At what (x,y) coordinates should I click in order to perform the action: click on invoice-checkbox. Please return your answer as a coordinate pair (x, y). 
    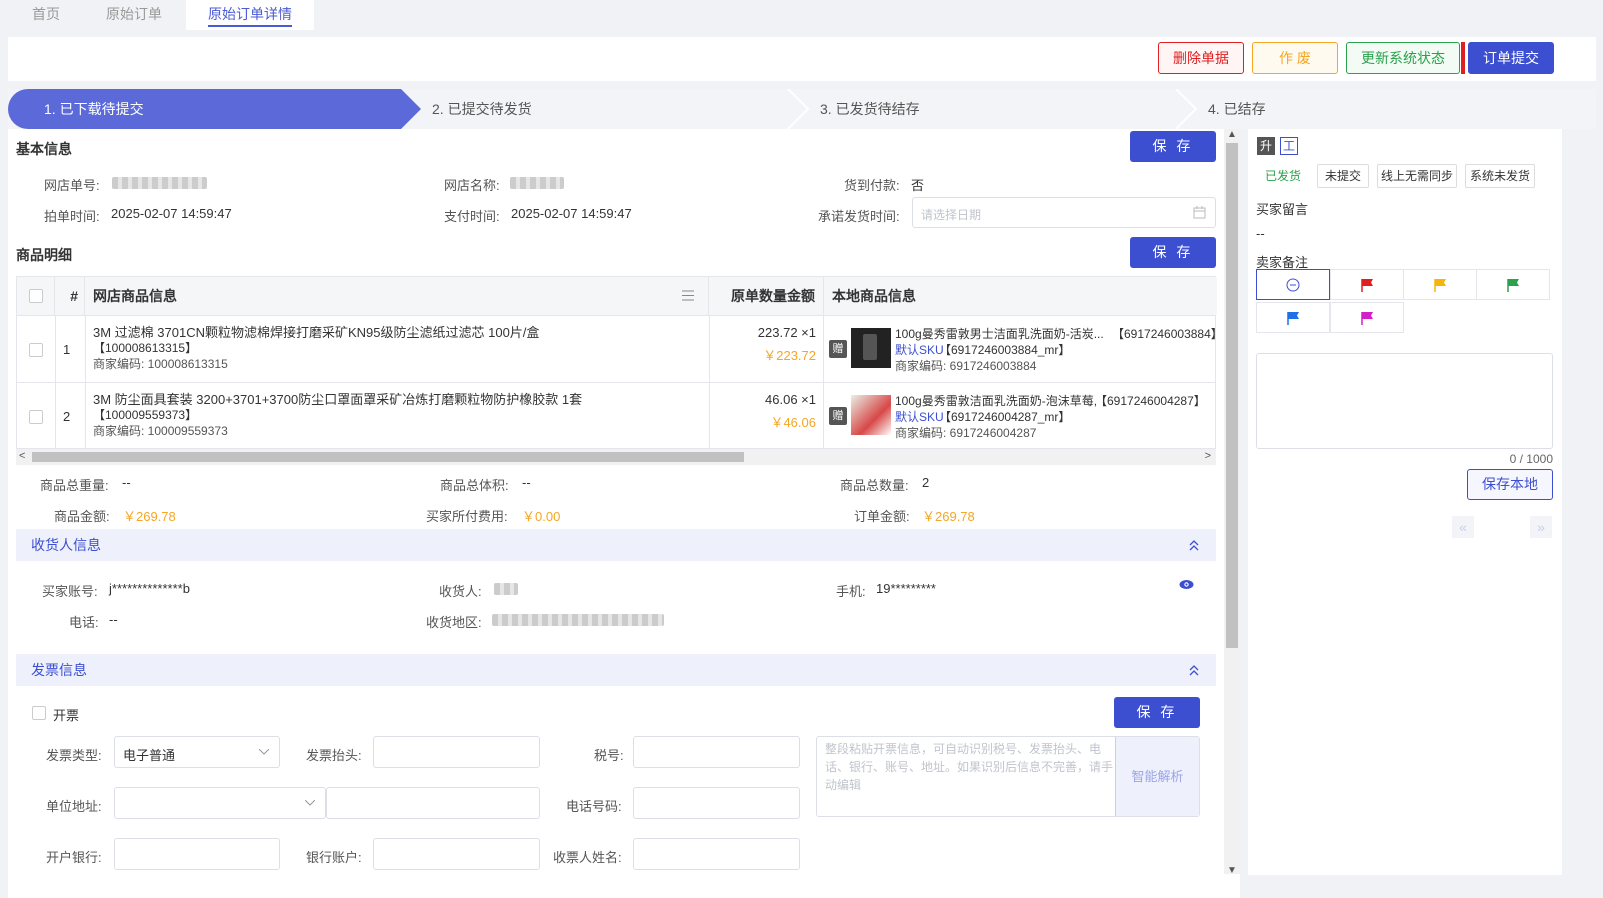
    Looking at the image, I should click on (39, 713).